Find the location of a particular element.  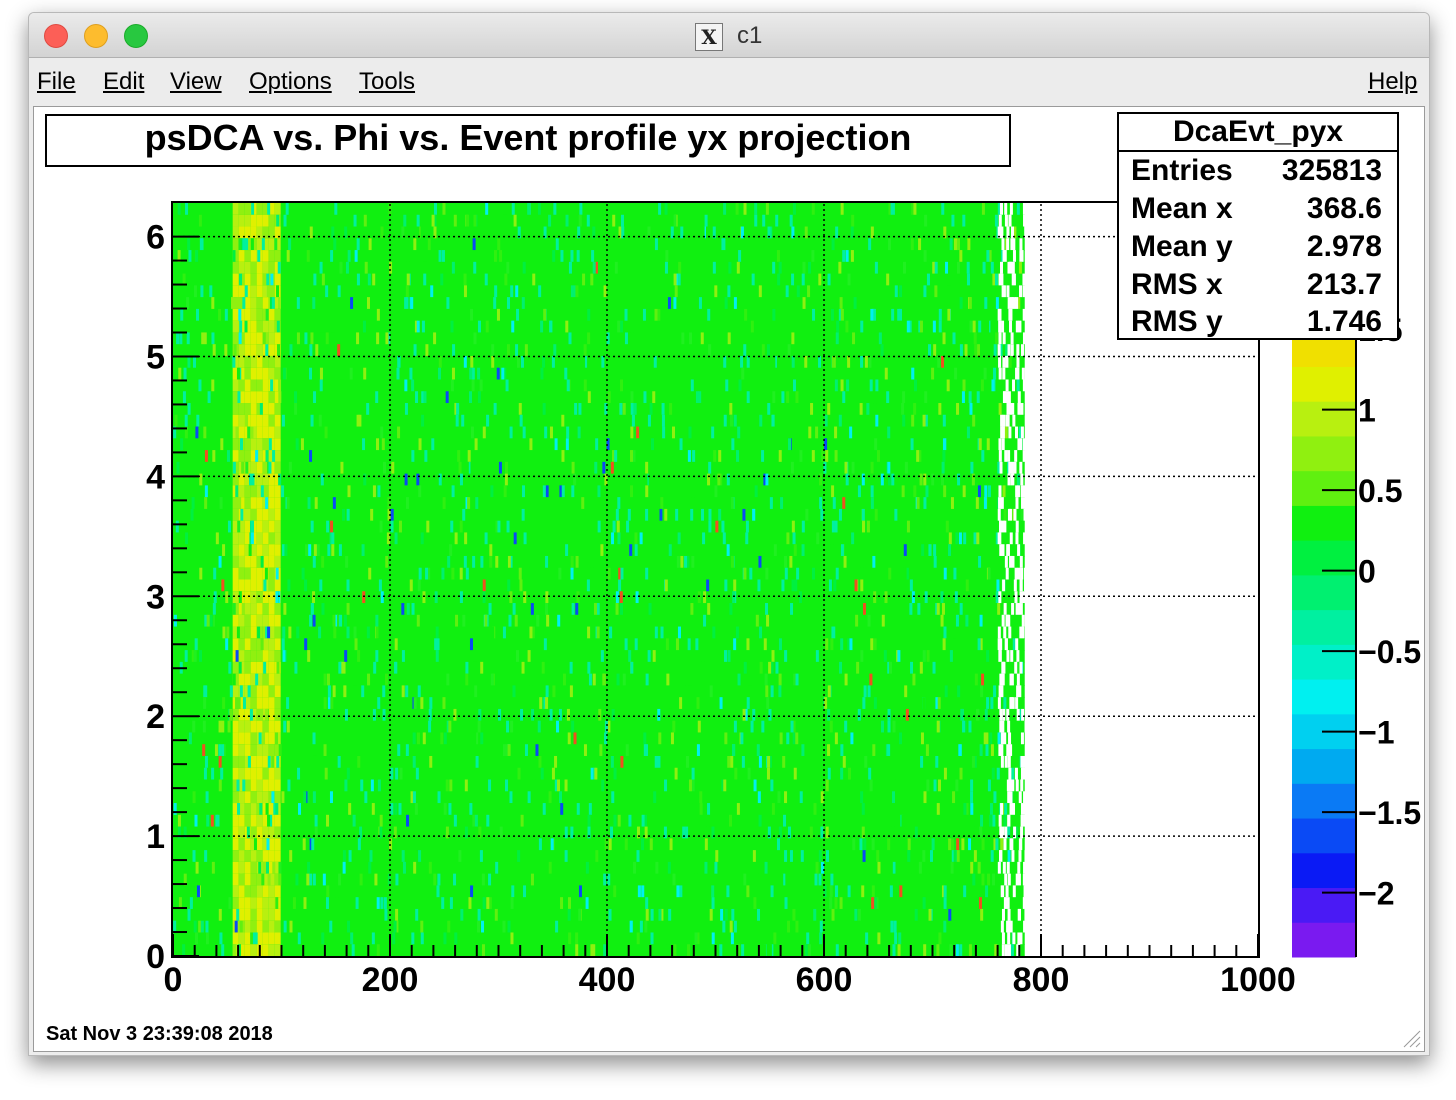

resize-grip-icon is located at coordinates (1410, 1037).